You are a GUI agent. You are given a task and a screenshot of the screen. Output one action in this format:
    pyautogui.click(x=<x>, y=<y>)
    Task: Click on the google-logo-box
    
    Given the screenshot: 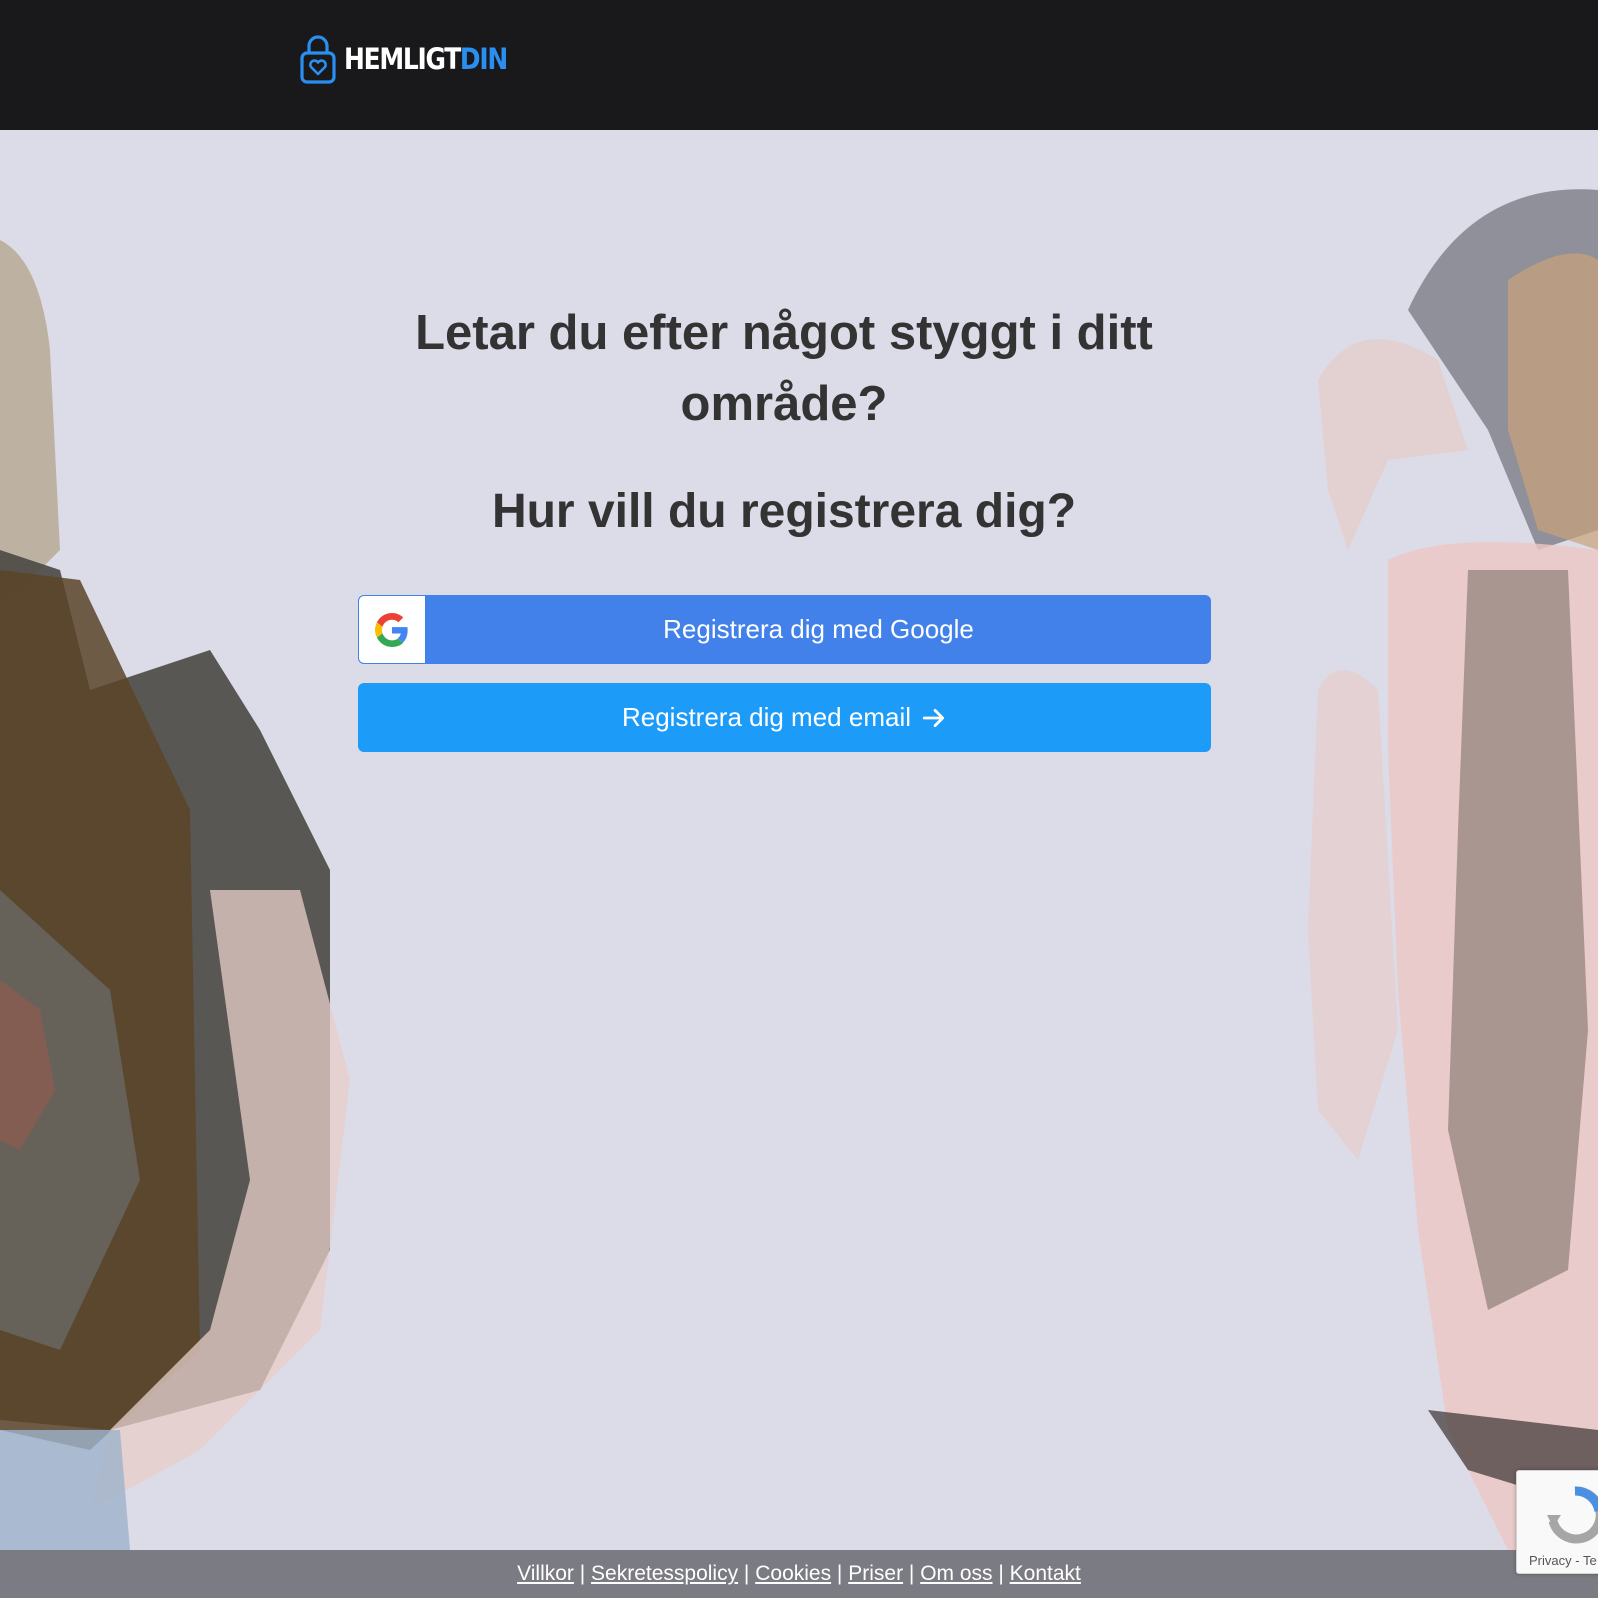 What is the action you would take?
    pyautogui.click(x=392, y=629)
    